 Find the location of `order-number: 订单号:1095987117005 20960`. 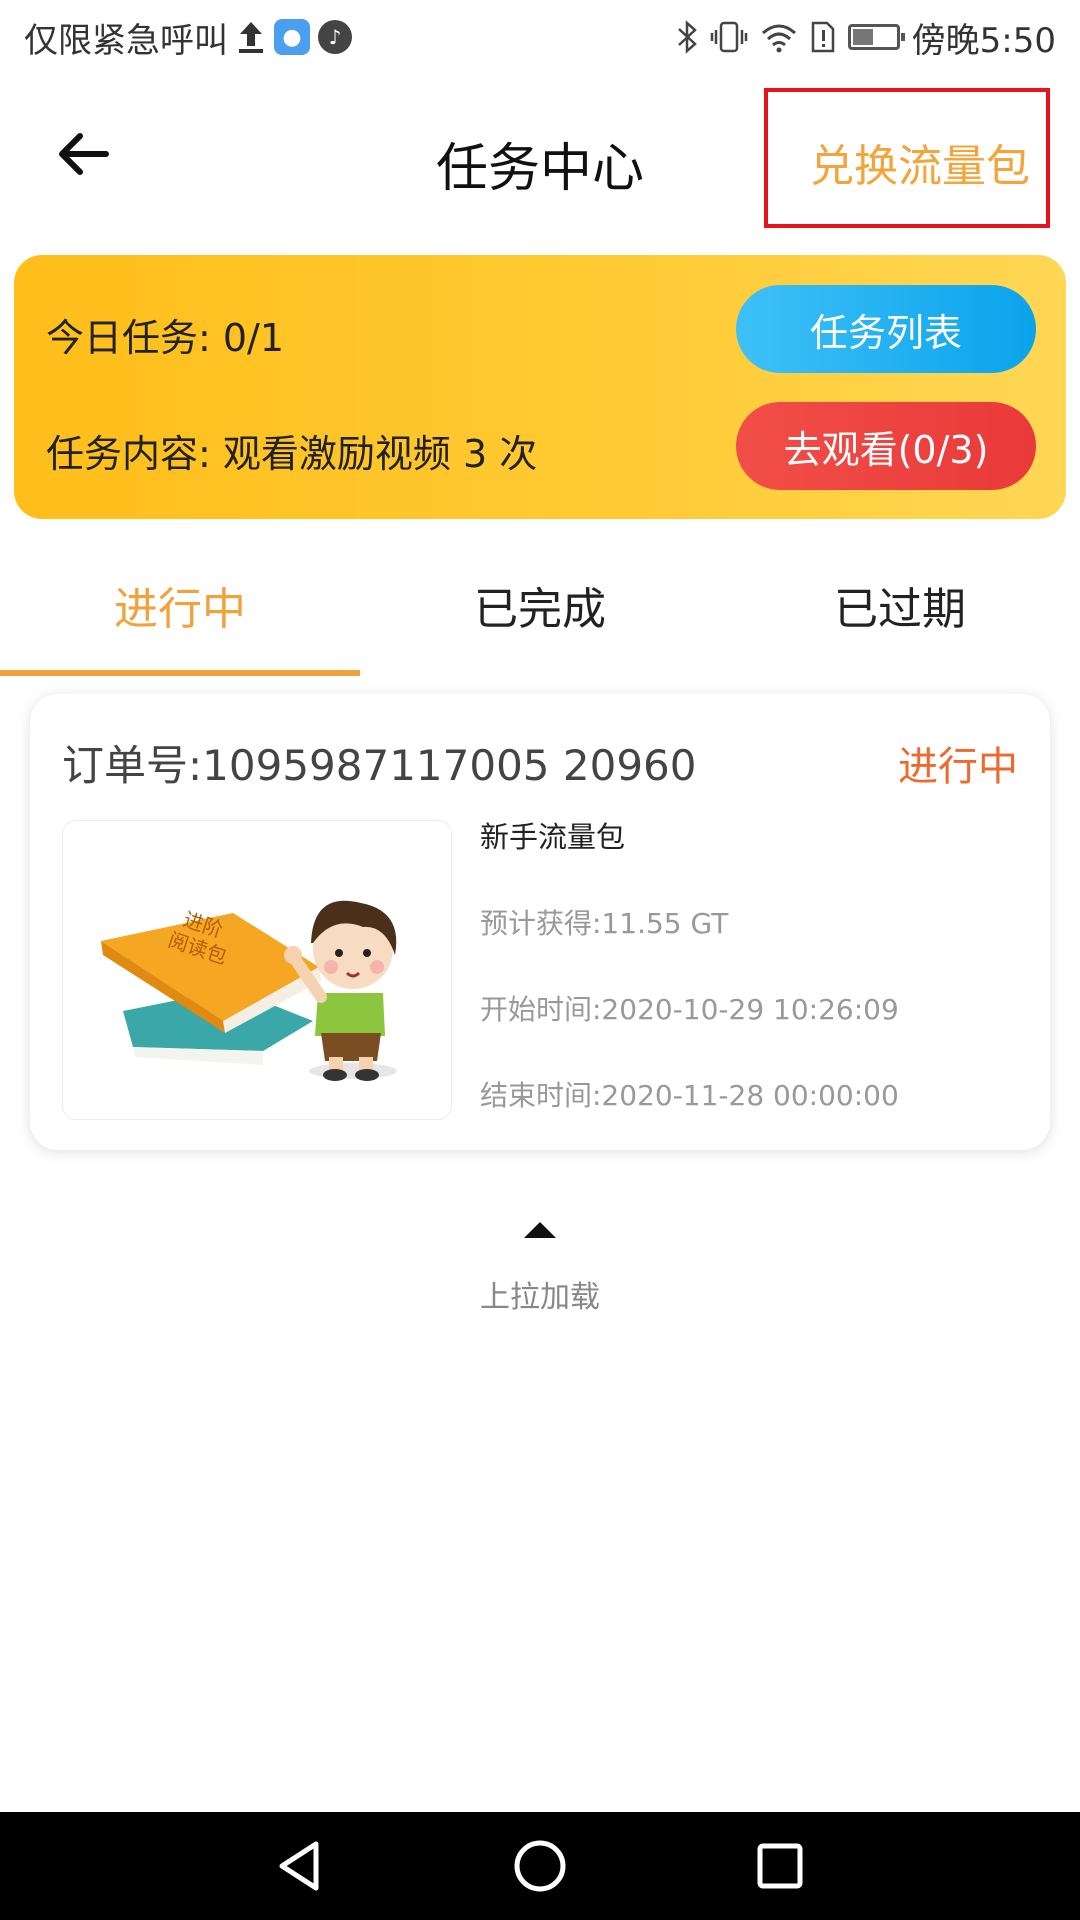

order-number: 订单号:1095987117005 20960 is located at coordinates (379, 765).